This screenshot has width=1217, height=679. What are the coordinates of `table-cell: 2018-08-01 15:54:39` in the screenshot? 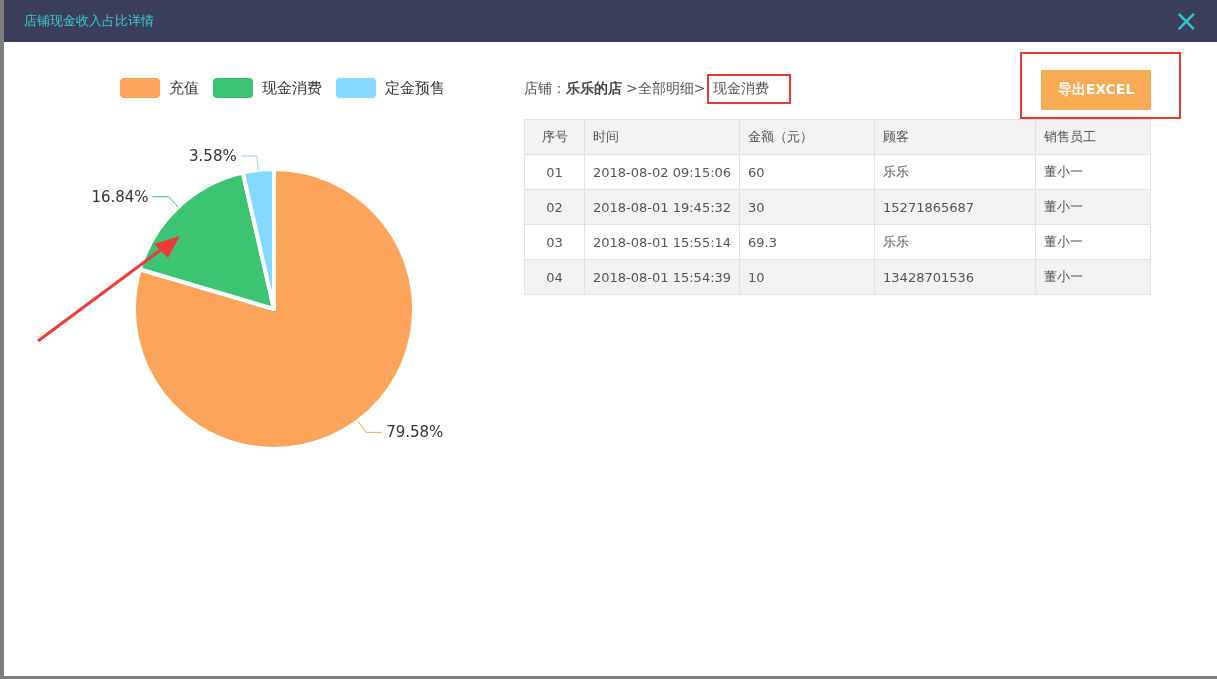 It's located at (662, 277).